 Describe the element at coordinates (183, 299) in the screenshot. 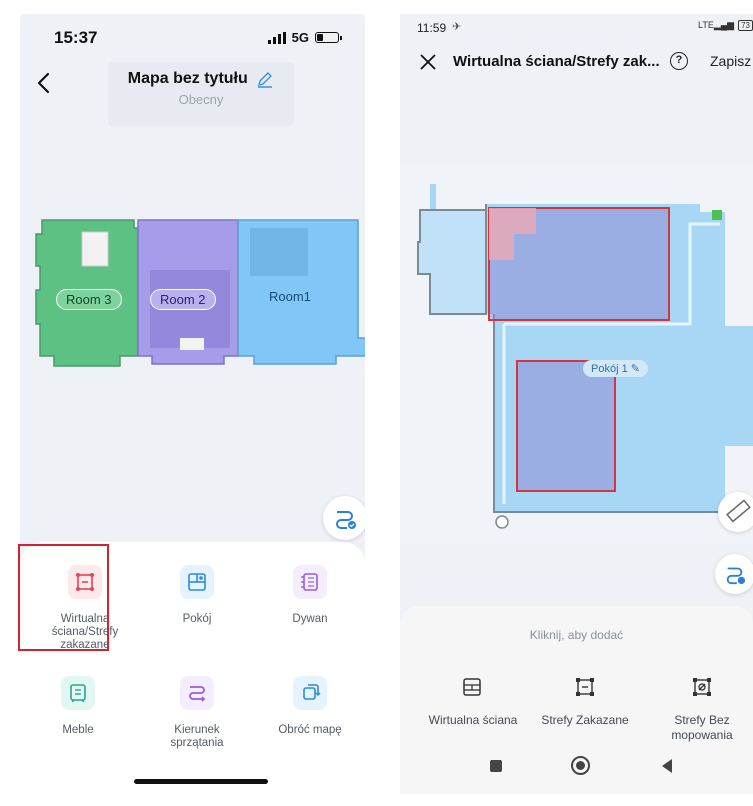

I see `room-label-2: Room 2` at that location.